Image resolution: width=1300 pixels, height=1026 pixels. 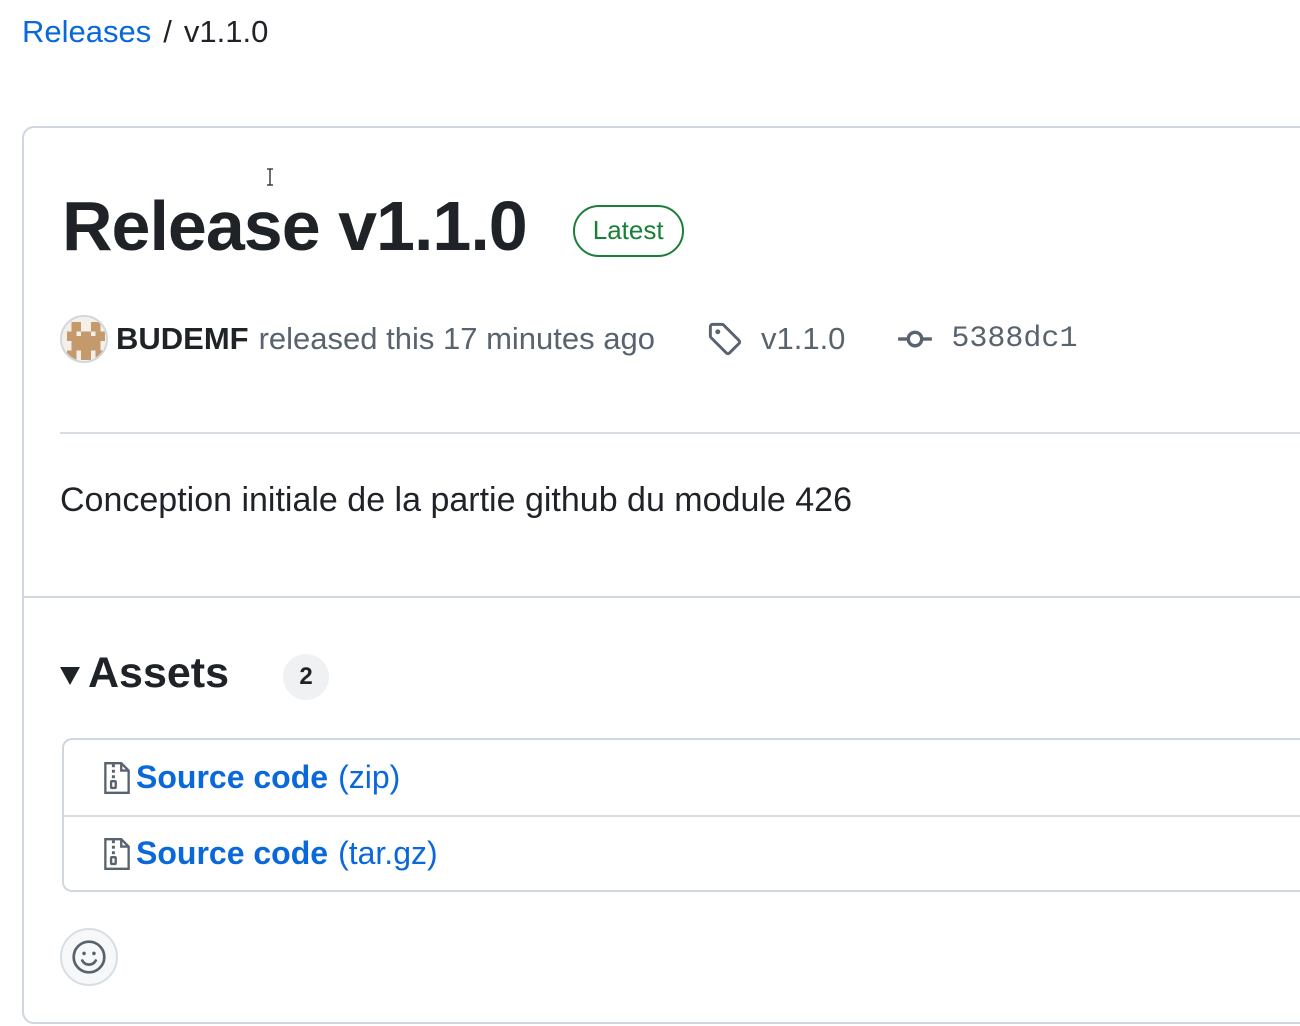 I want to click on tag-link: v1.1.0, so click(x=776, y=339).